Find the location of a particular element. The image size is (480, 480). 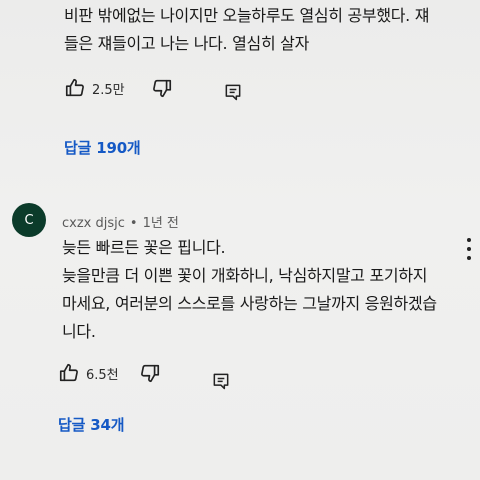

avatar-letter: C is located at coordinates (29, 220).